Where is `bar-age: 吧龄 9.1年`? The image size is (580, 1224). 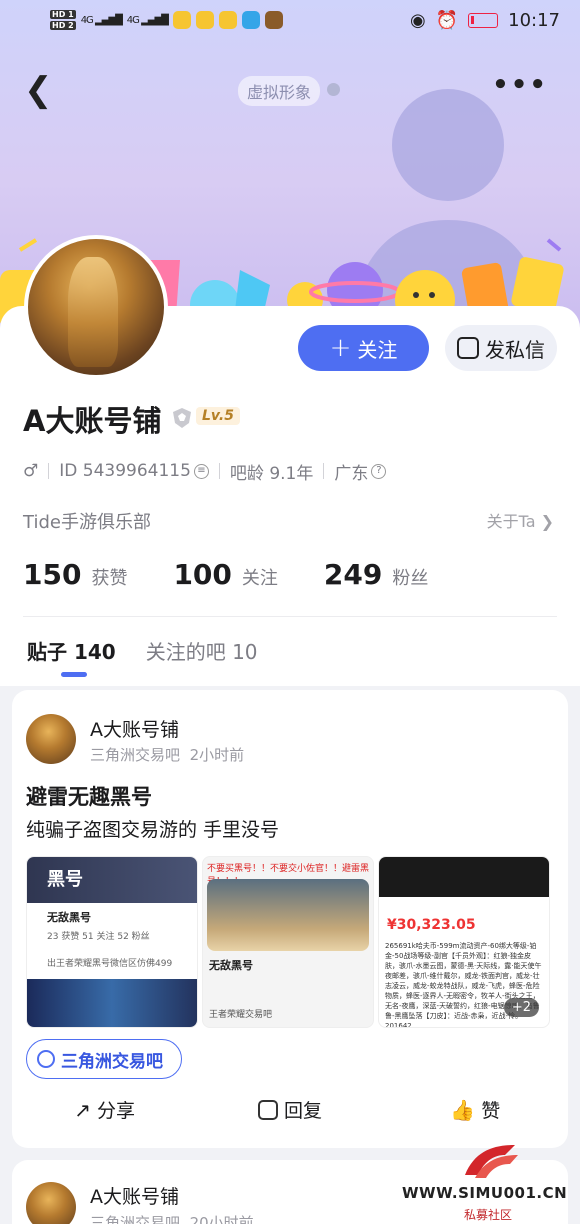 bar-age: 吧龄 9.1年 is located at coordinates (271, 473).